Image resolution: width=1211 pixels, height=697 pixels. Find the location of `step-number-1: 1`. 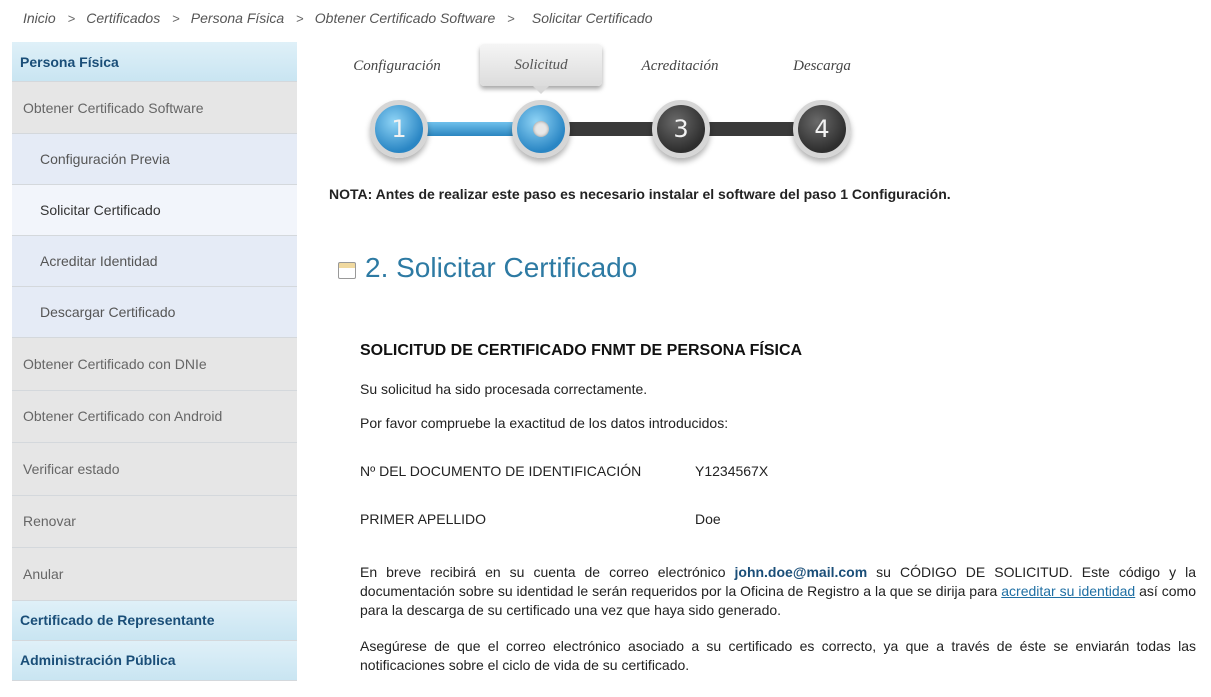

step-number-1: 1 is located at coordinates (399, 129).